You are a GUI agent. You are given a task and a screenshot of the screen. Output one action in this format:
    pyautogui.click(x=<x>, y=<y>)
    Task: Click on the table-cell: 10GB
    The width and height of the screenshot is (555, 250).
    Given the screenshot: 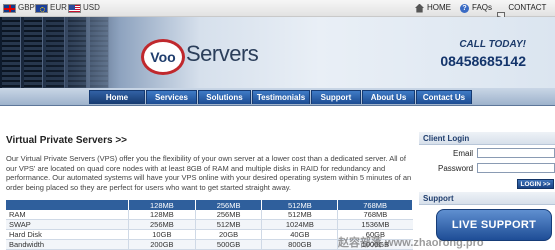 What is the action you would take?
    pyautogui.click(x=162, y=234)
    